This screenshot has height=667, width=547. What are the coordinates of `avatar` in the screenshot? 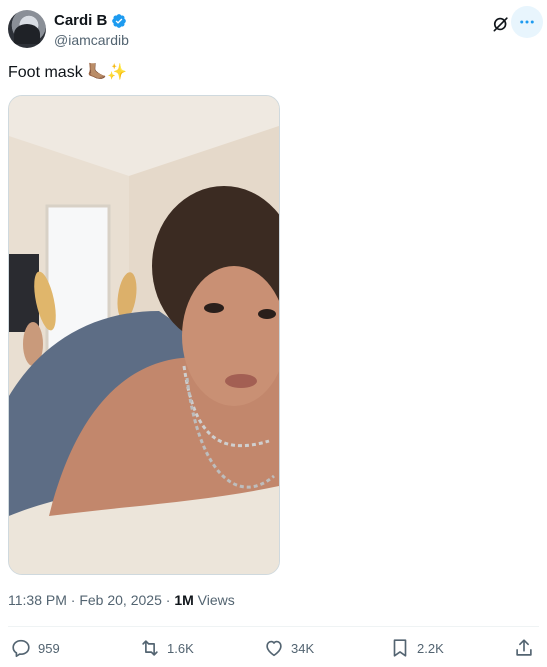 It's located at (27, 29).